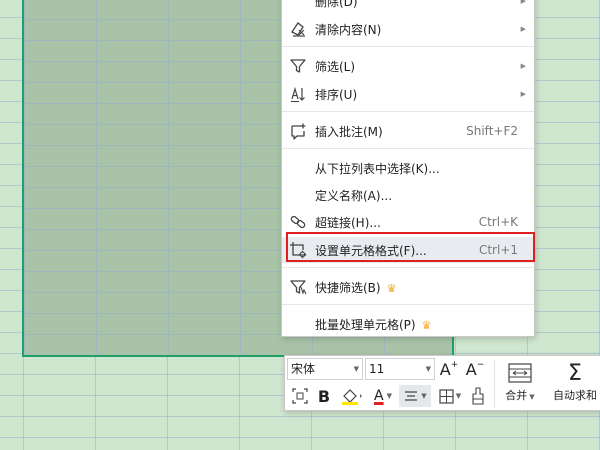  I want to click on sort-icon, so click(298, 94).